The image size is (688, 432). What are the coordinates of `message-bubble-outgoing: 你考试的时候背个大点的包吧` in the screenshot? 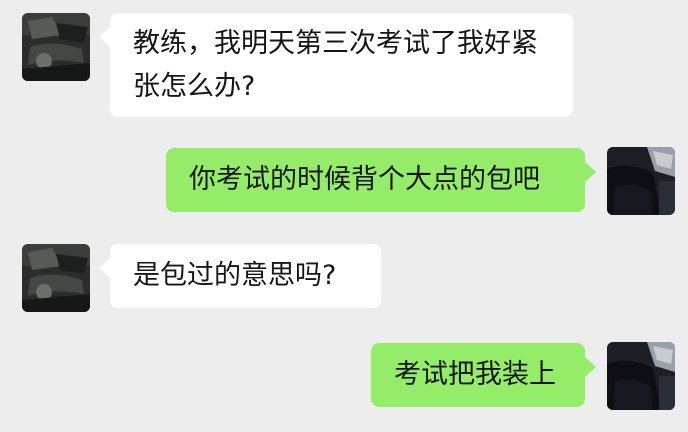 It's located at (381, 180).